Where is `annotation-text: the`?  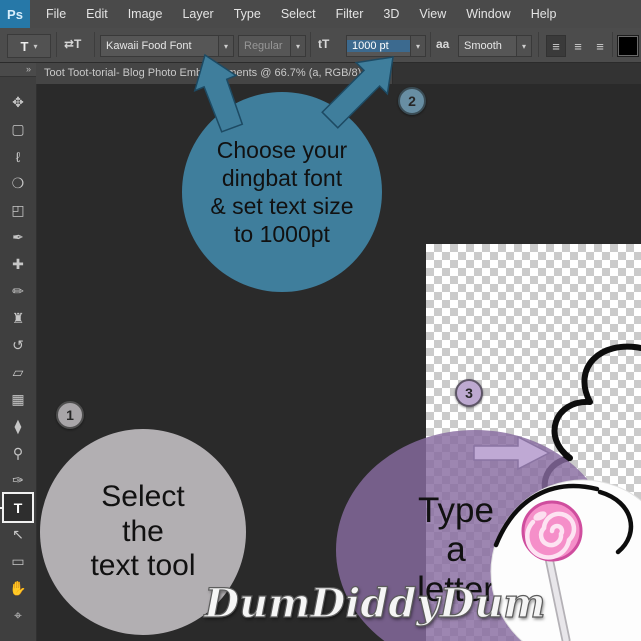
annotation-text: the is located at coordinates (143, 531).